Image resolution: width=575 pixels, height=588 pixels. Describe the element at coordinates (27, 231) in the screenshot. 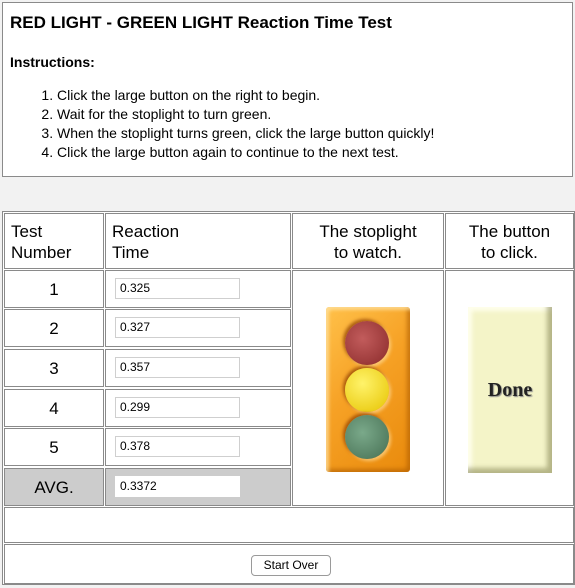

I see `header-test-line1: Test` at that location.